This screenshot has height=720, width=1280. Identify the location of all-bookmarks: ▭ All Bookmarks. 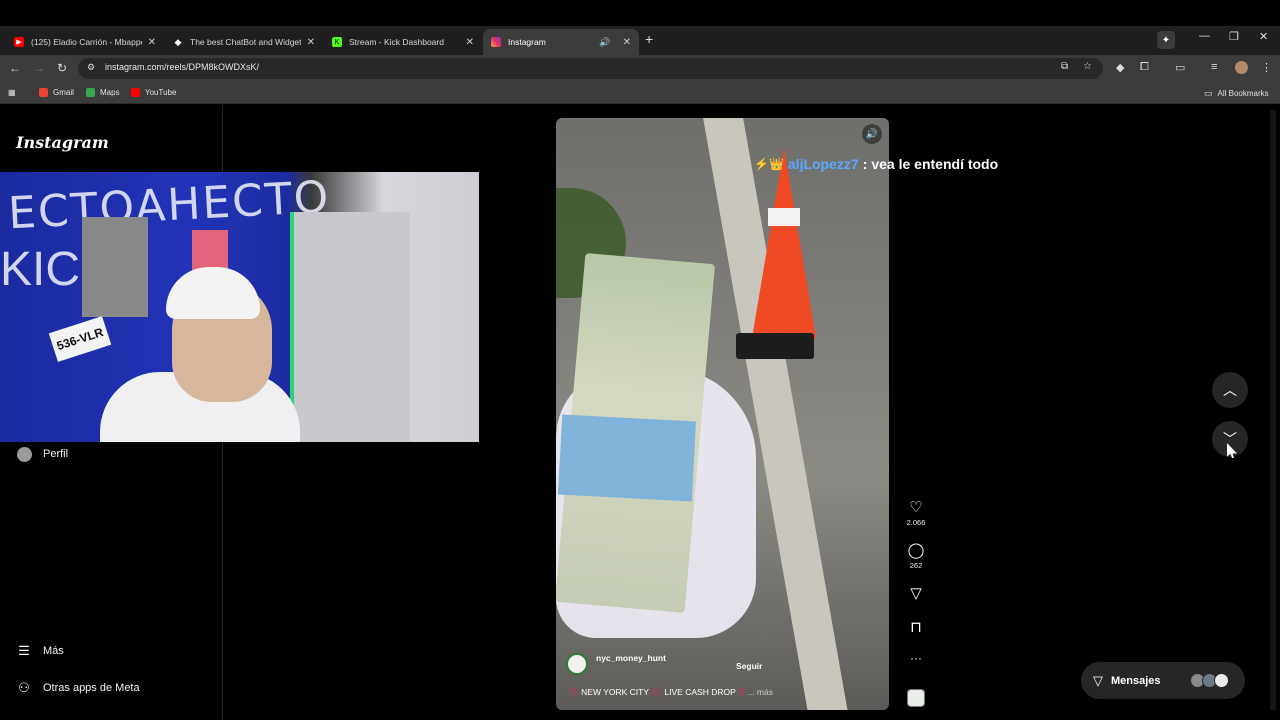
(1236, 93).